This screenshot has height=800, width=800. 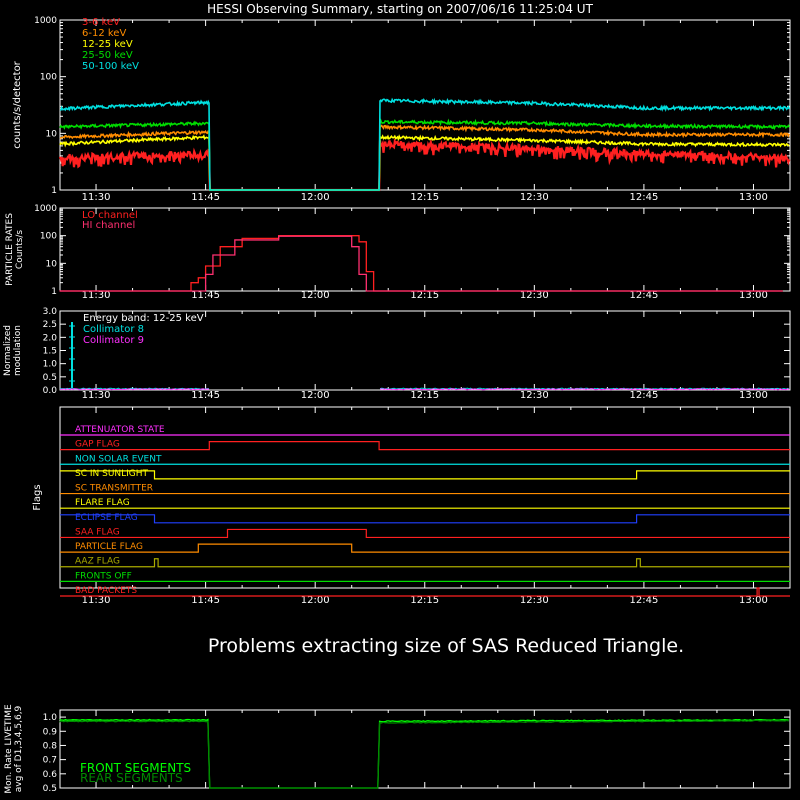 I want to click on flag-label: FRONTS OFF, so click(x=103, y=576).